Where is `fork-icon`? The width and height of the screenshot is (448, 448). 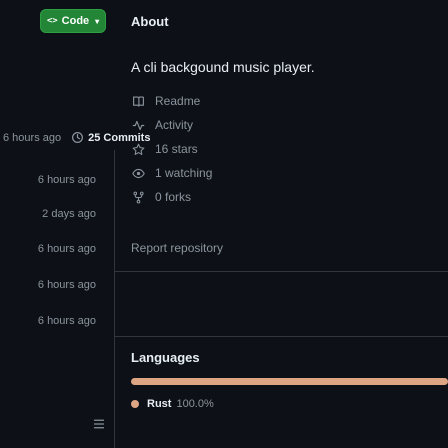
fork-icon is located at coordinates (138, 197).